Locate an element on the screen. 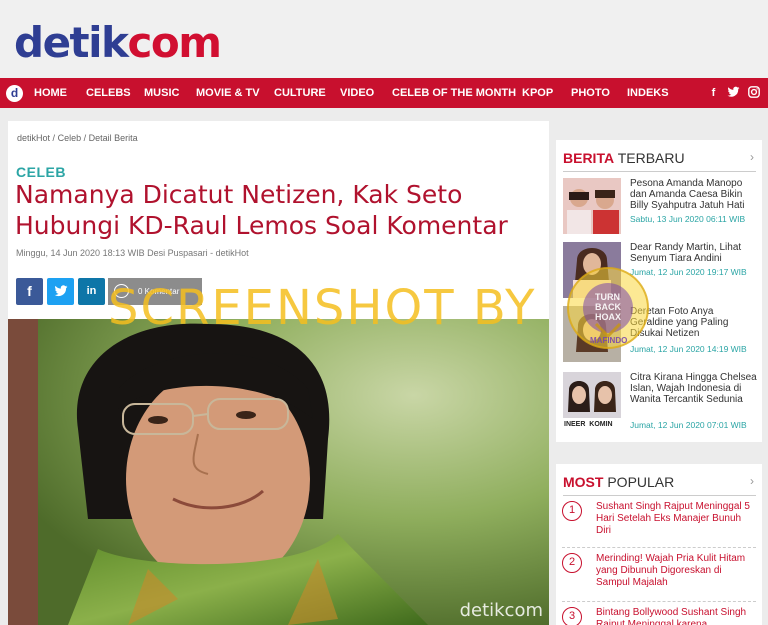  logo-text-detik: detik is located at coordinates (71, 42).